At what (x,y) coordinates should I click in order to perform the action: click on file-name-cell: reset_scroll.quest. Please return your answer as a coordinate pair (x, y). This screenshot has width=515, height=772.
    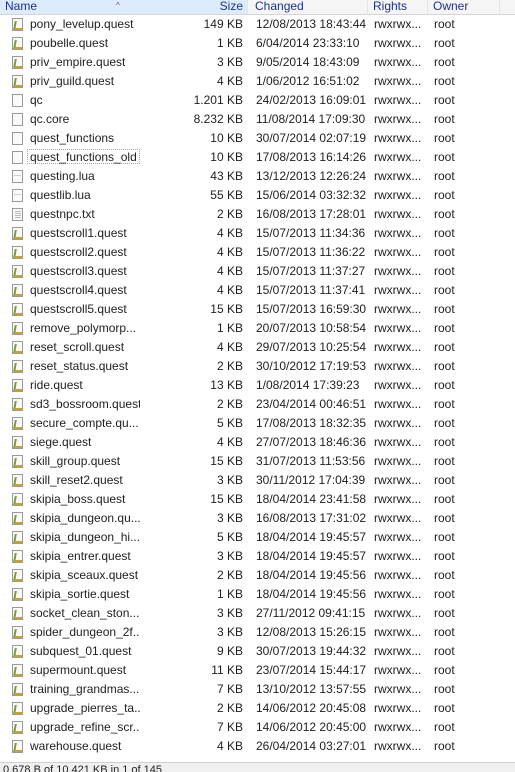
    Looking at the image, I should click on (70, 347).